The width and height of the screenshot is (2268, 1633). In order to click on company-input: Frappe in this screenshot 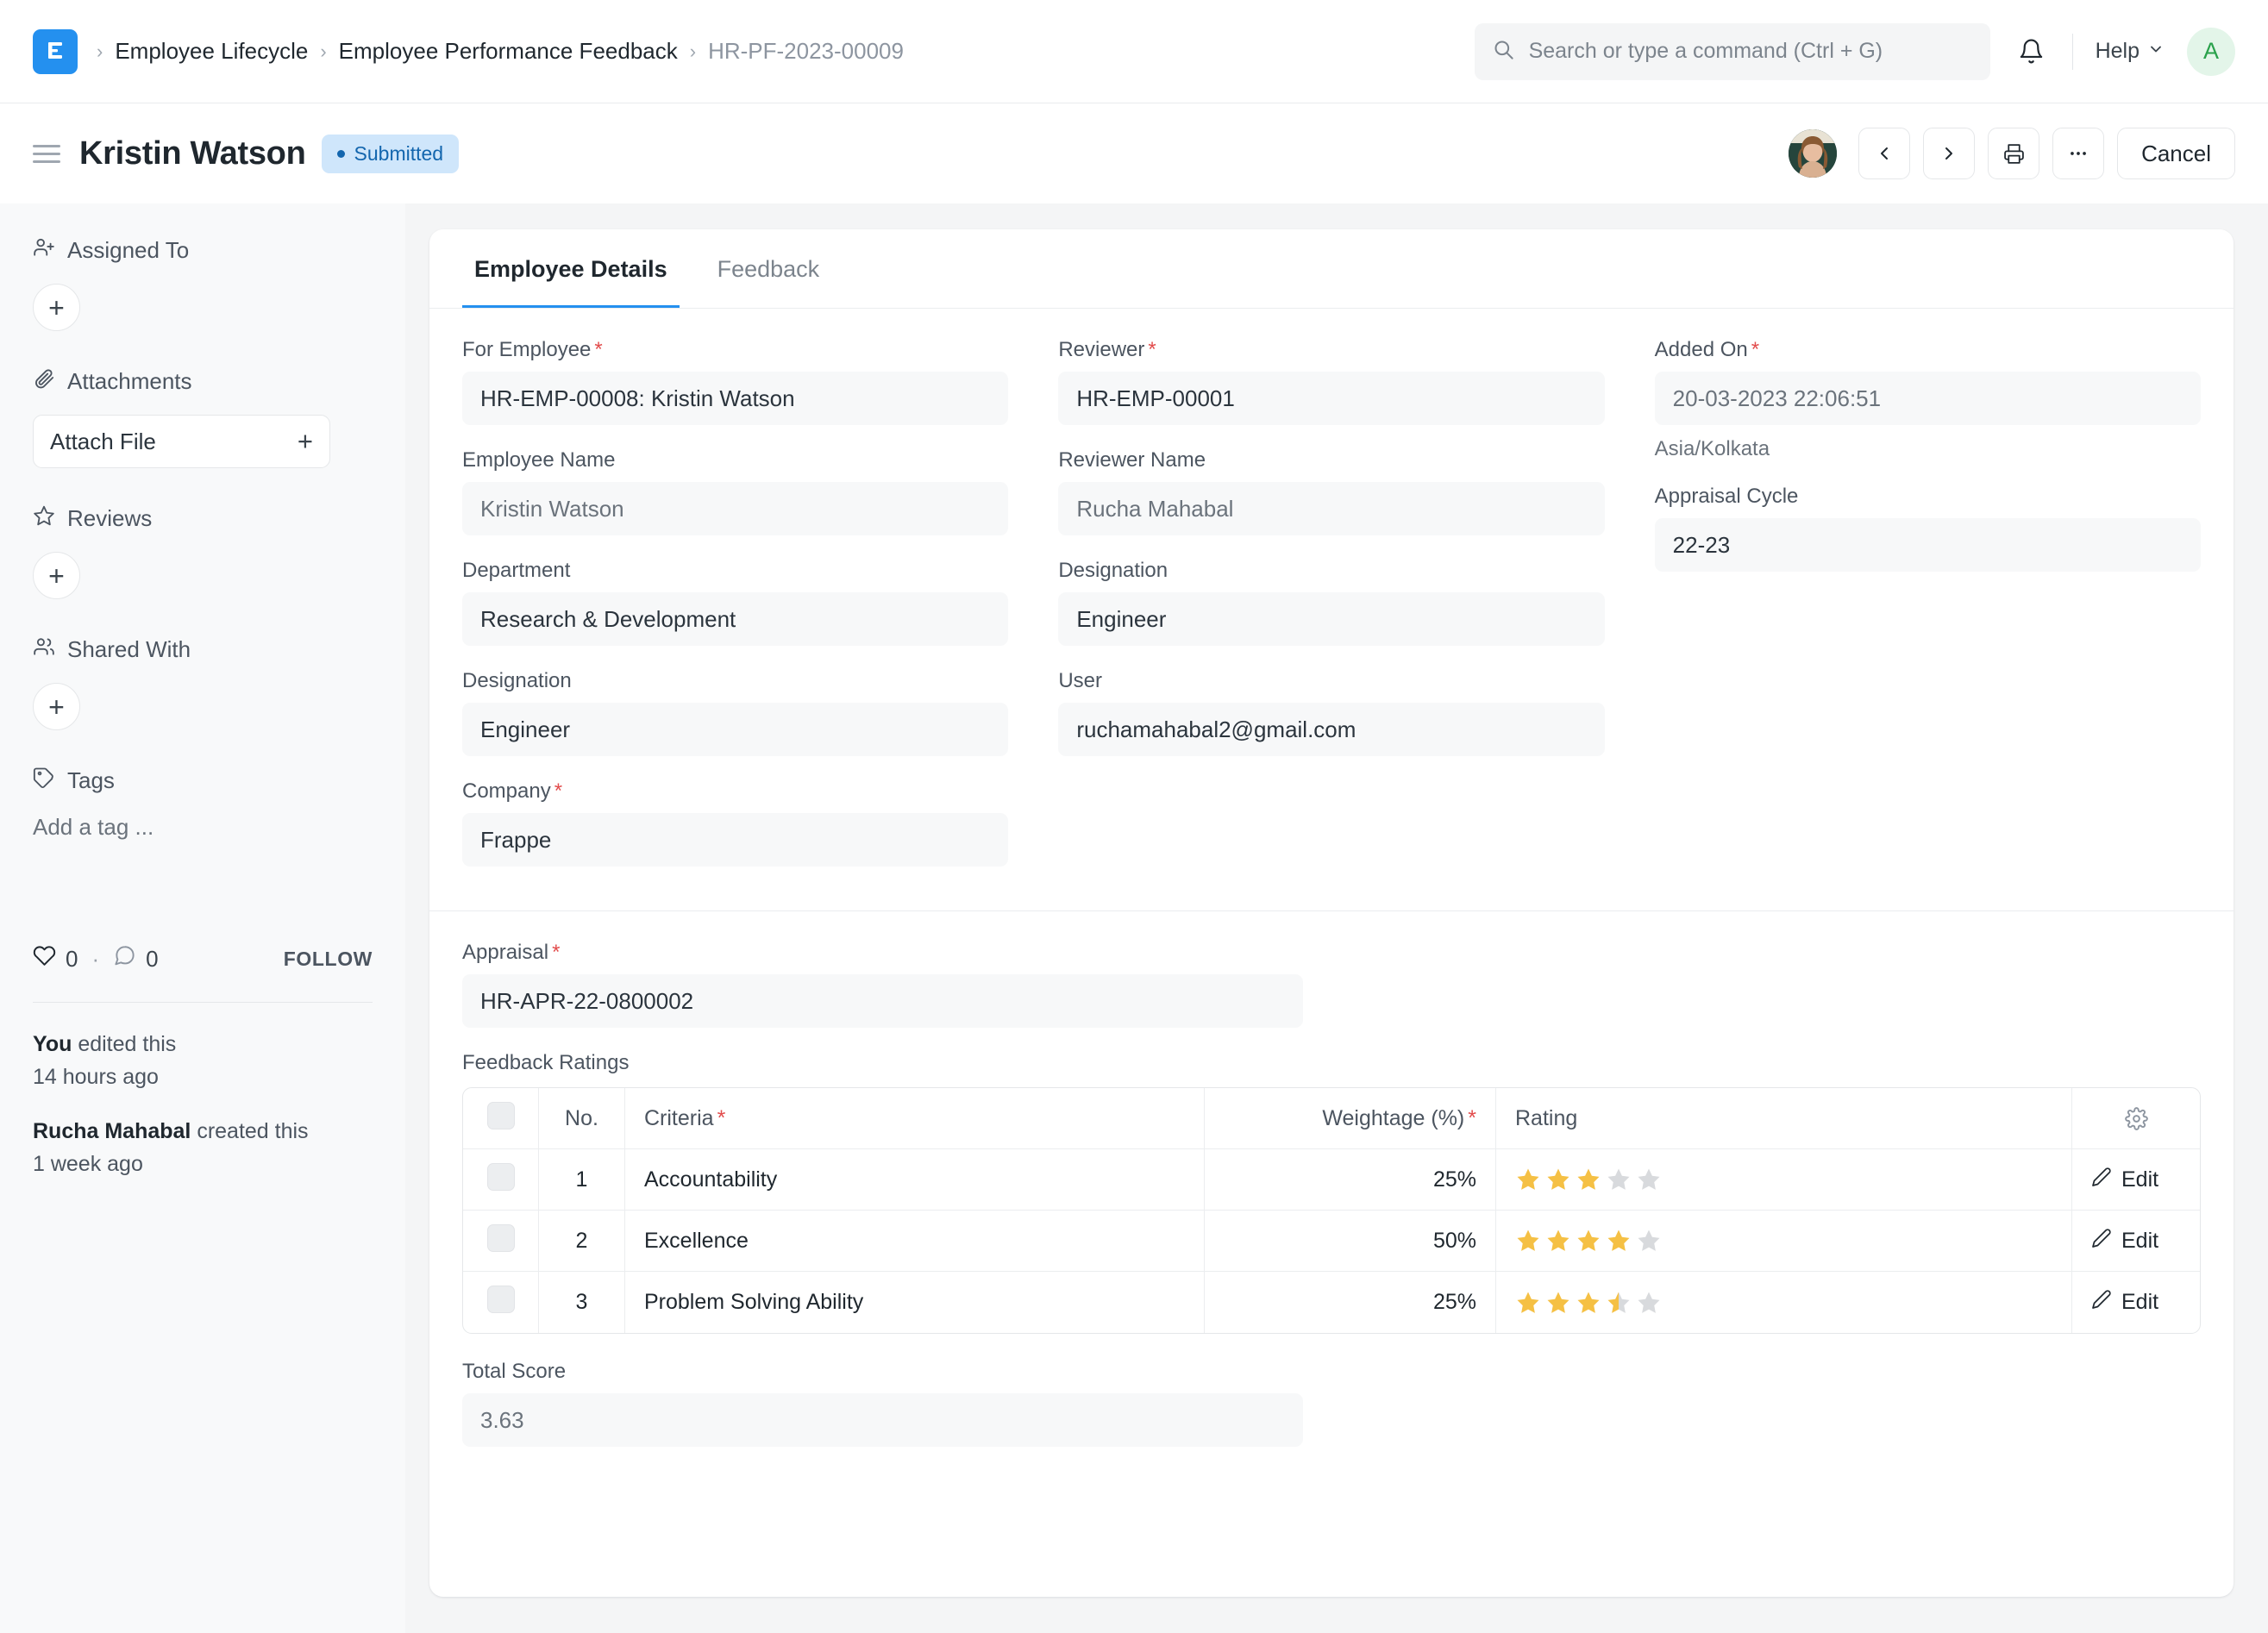, I will do `click(735, 840)`.